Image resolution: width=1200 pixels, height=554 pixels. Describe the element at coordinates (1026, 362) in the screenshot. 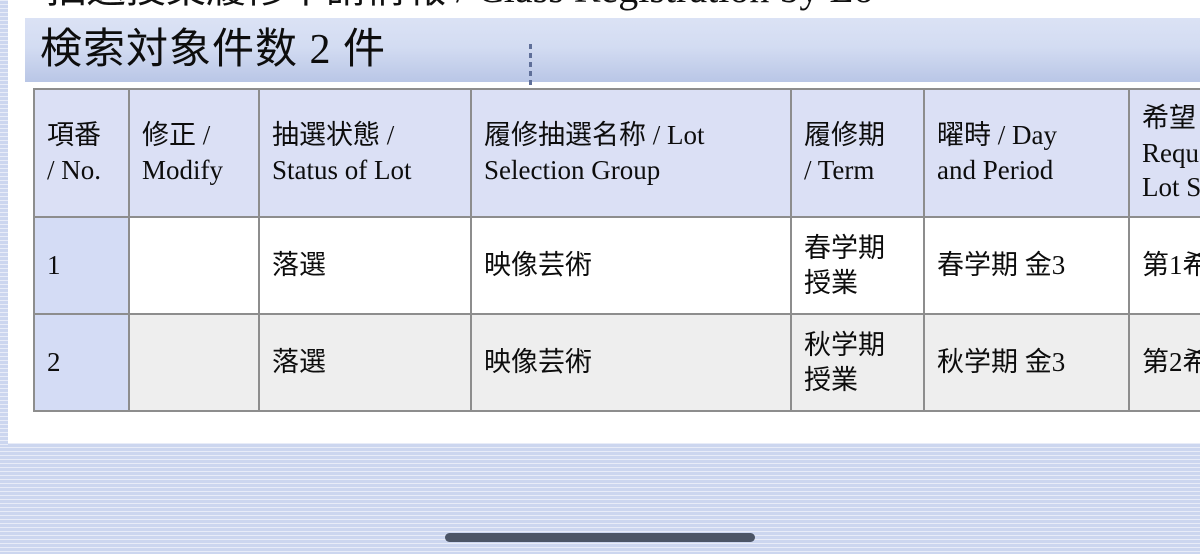

I see `cell-day-period: 秋学期 金3` at that location.